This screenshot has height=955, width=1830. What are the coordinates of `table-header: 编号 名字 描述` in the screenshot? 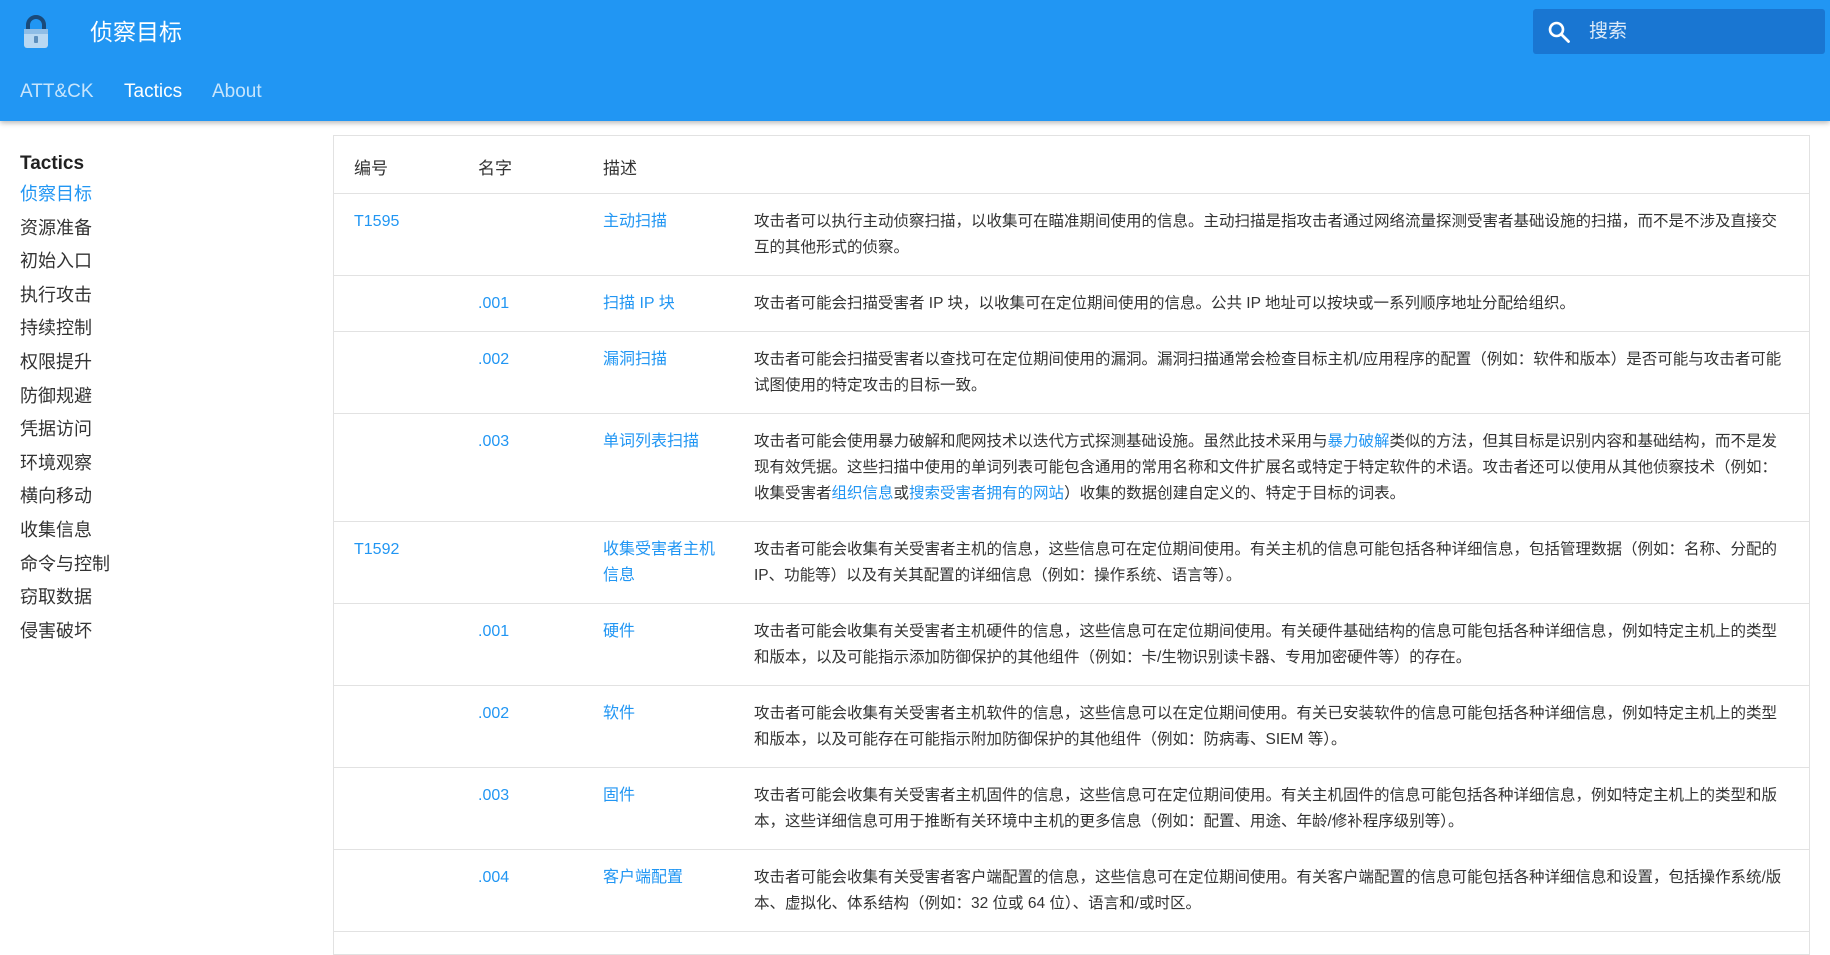 It's located at (1071, 165).